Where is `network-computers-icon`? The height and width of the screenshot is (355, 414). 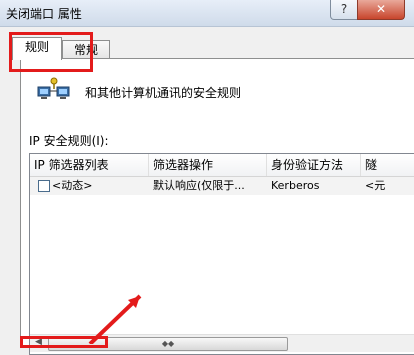
network-computers-icon is located at coordinates (53, 88).